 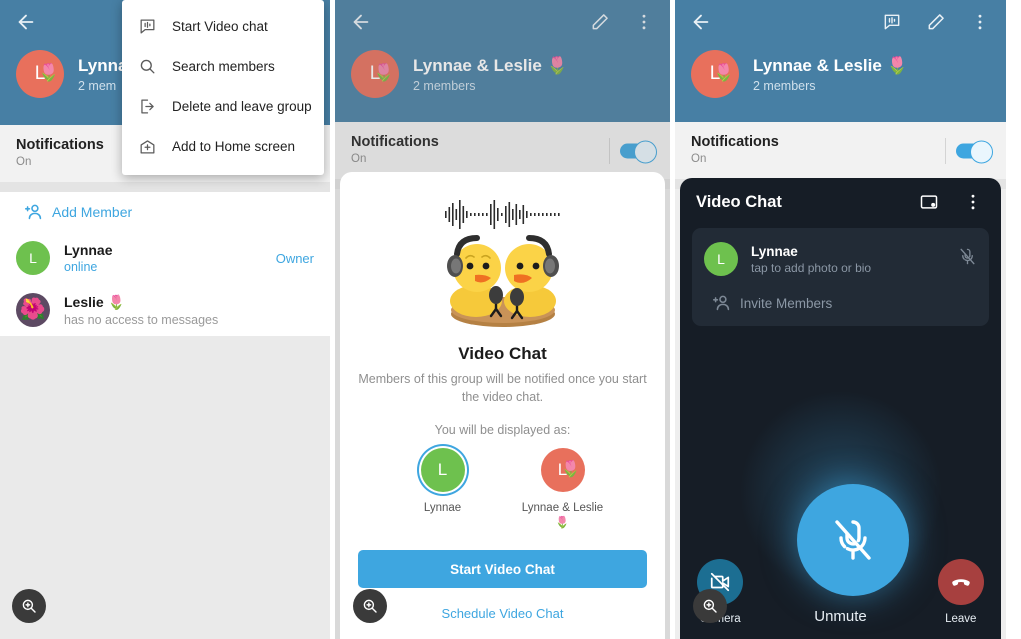 I want to click on participant-text: Lynnae tap to add photo or bio, so click(x=854, y=259).